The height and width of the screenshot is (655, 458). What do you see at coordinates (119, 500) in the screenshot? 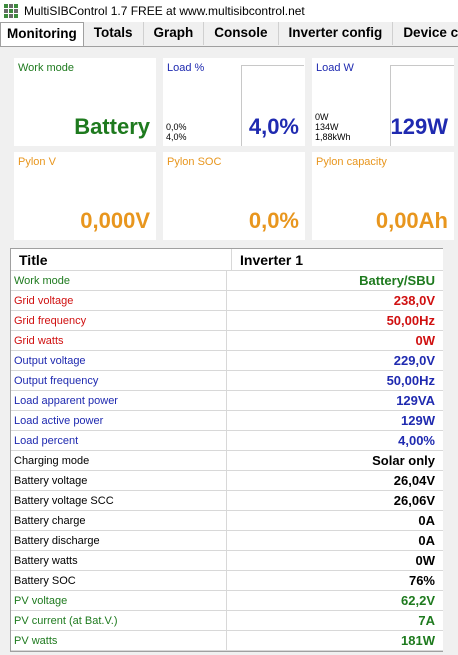
I see `row-title: Battery voltage SCC` at bounding box center [119, 500].